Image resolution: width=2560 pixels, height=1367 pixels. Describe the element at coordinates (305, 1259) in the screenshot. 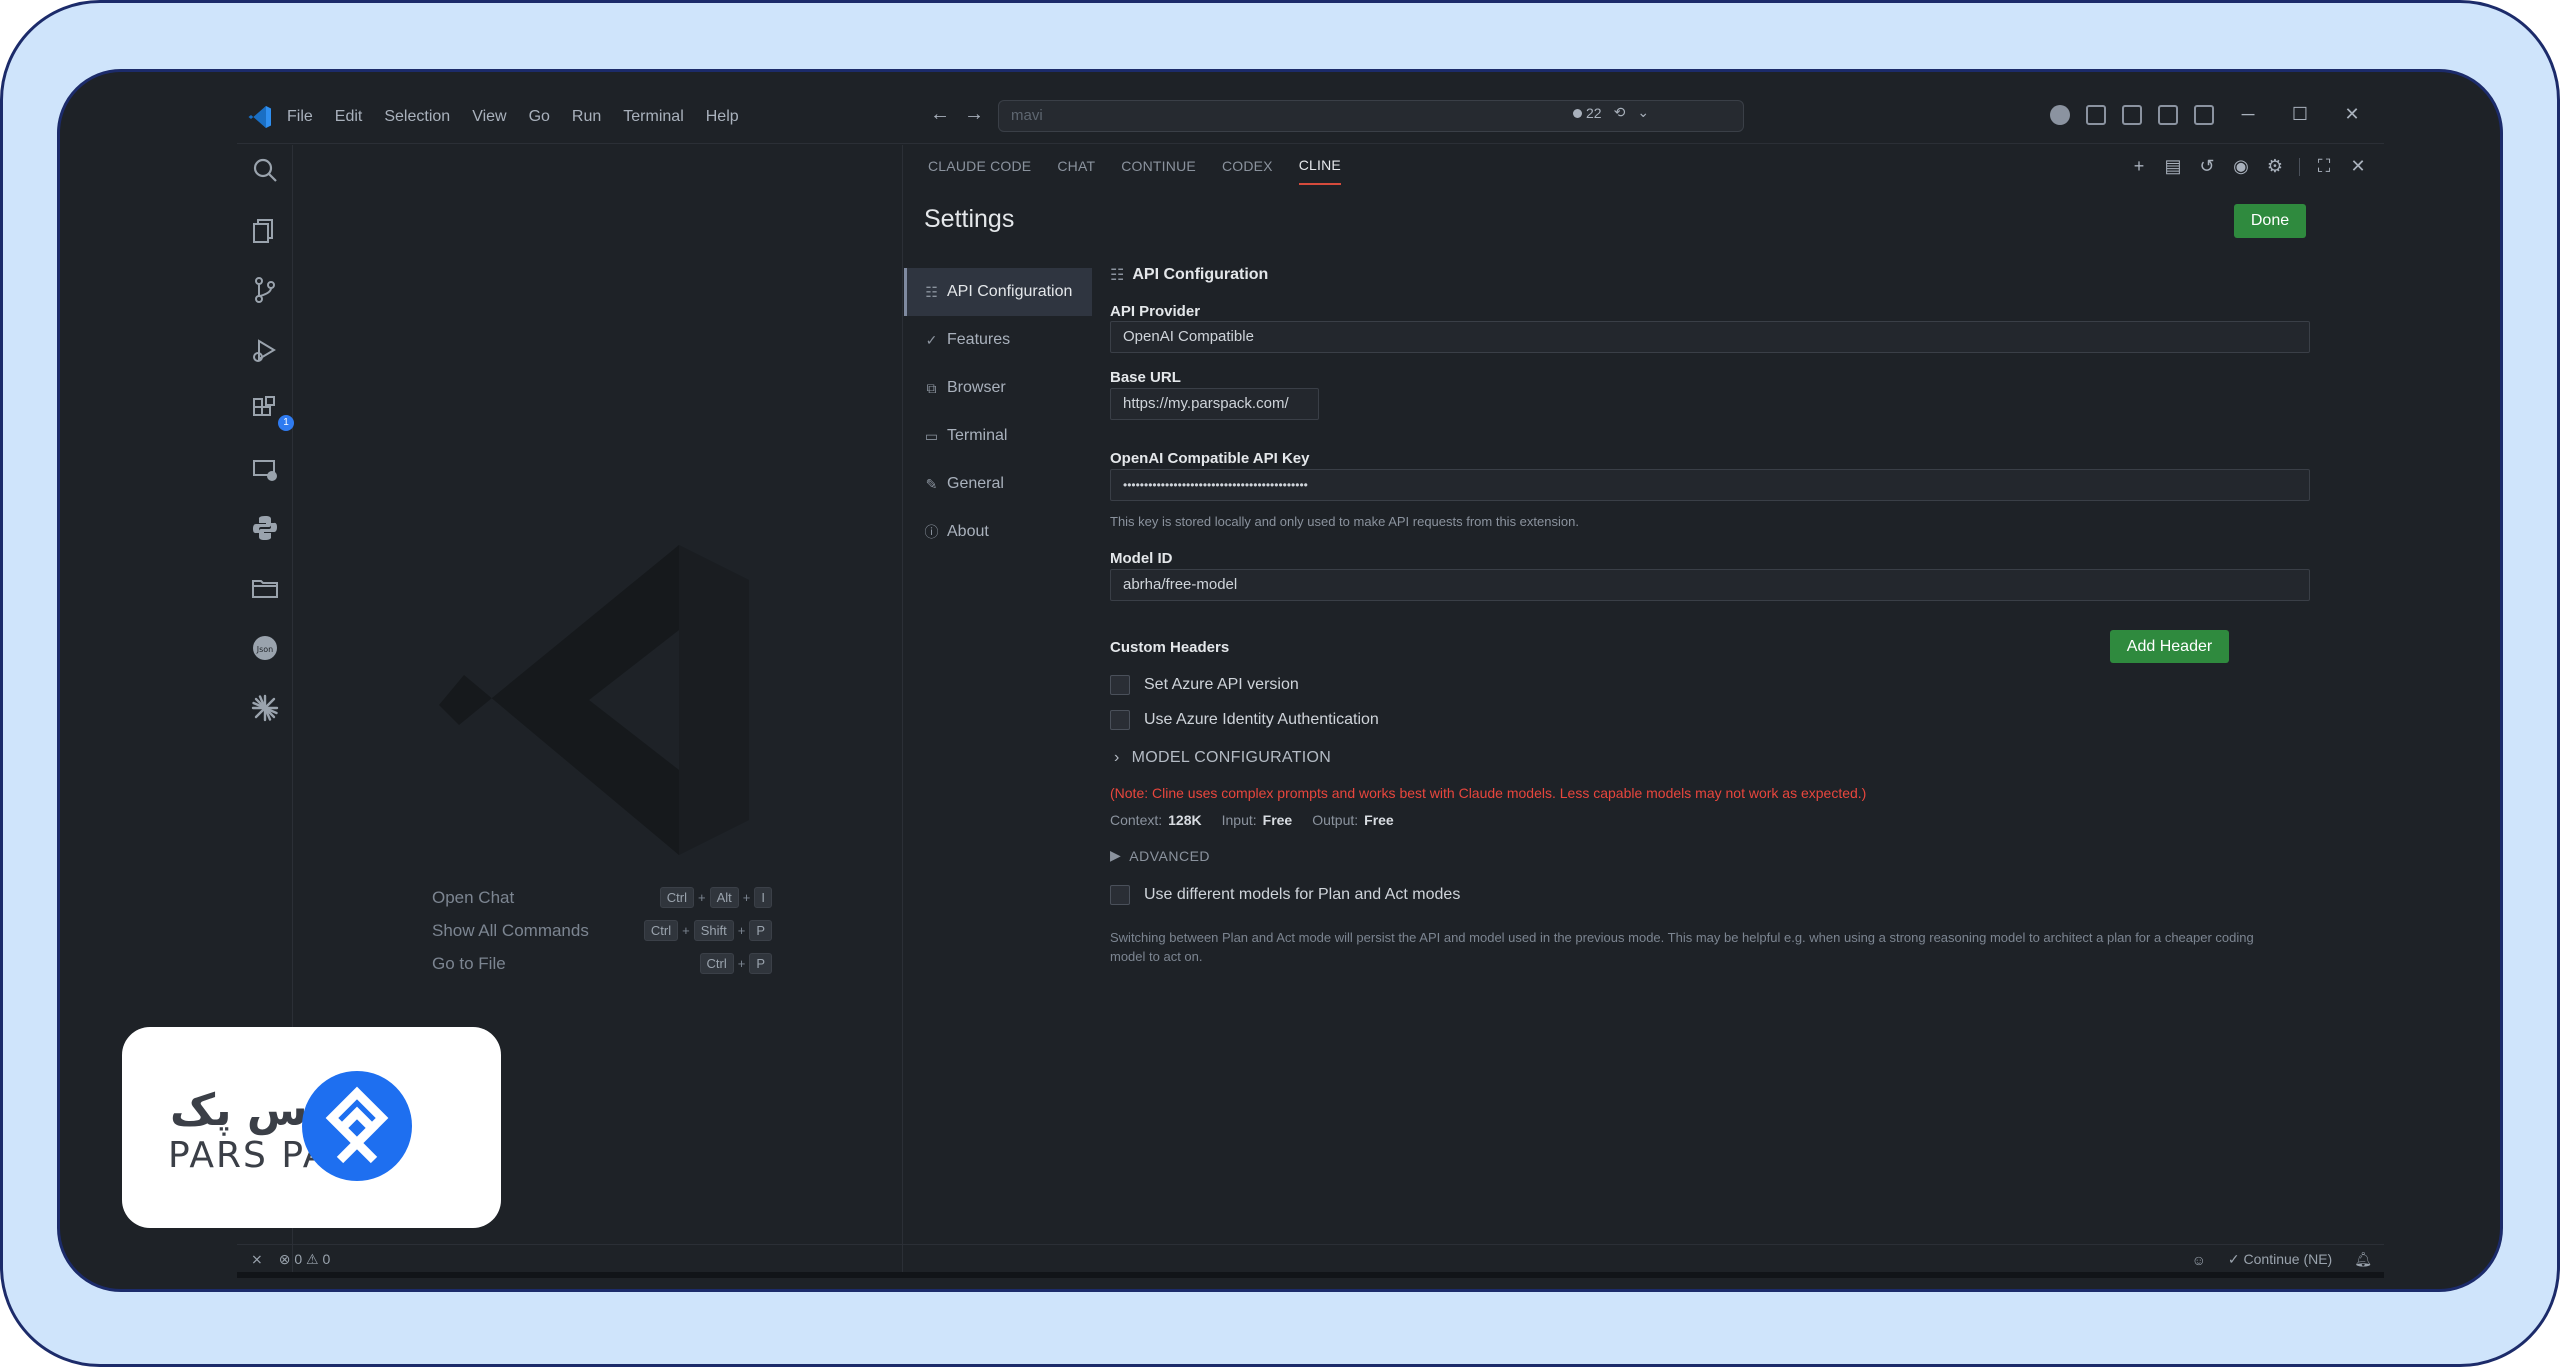

I see `problems-indicator: ⊗ 0 ⚠ 0` at that location.